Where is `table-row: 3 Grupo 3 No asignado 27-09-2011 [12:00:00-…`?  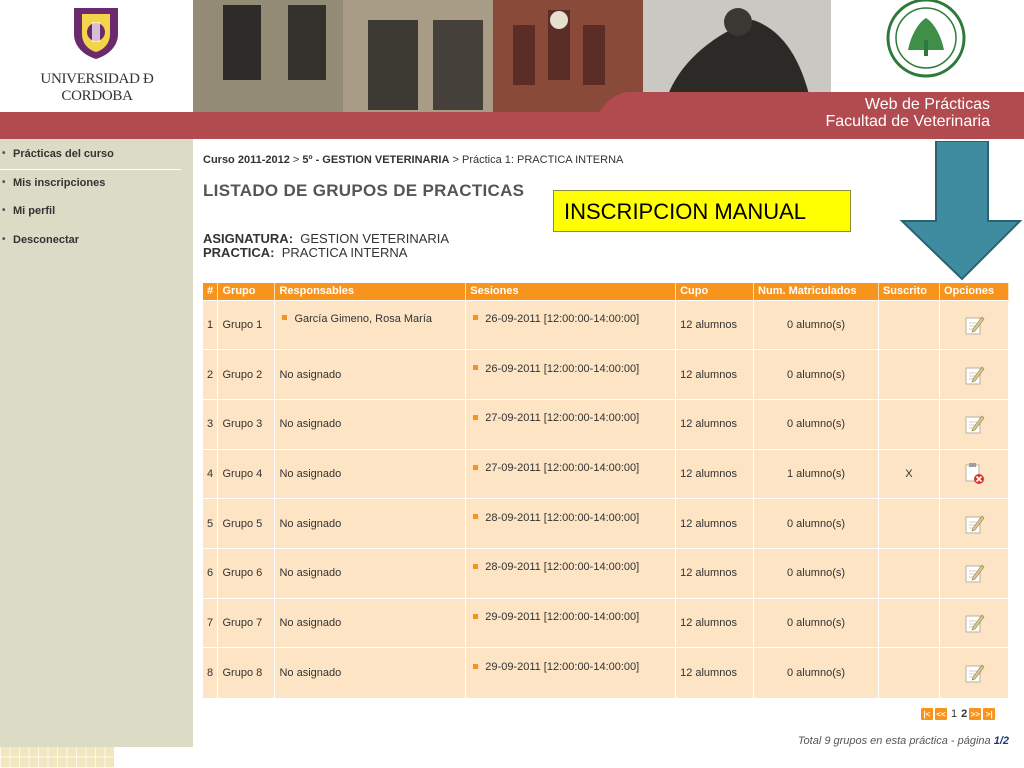 table-row: 3 Grupo 3 No asignado 27-09-2011 [12:00:00-… is located at coordinates (606, 424).